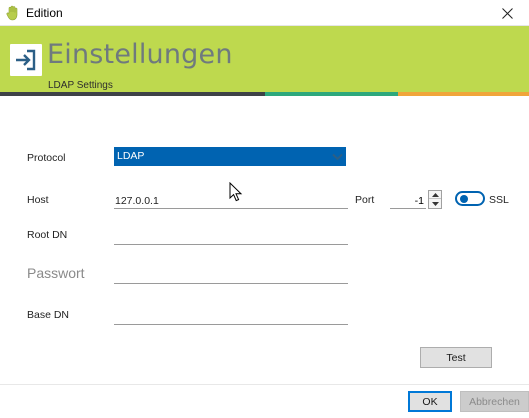 This screenshot has height=418, width=529. I want to click on mouse-cursor-icon, so click(236, 192).